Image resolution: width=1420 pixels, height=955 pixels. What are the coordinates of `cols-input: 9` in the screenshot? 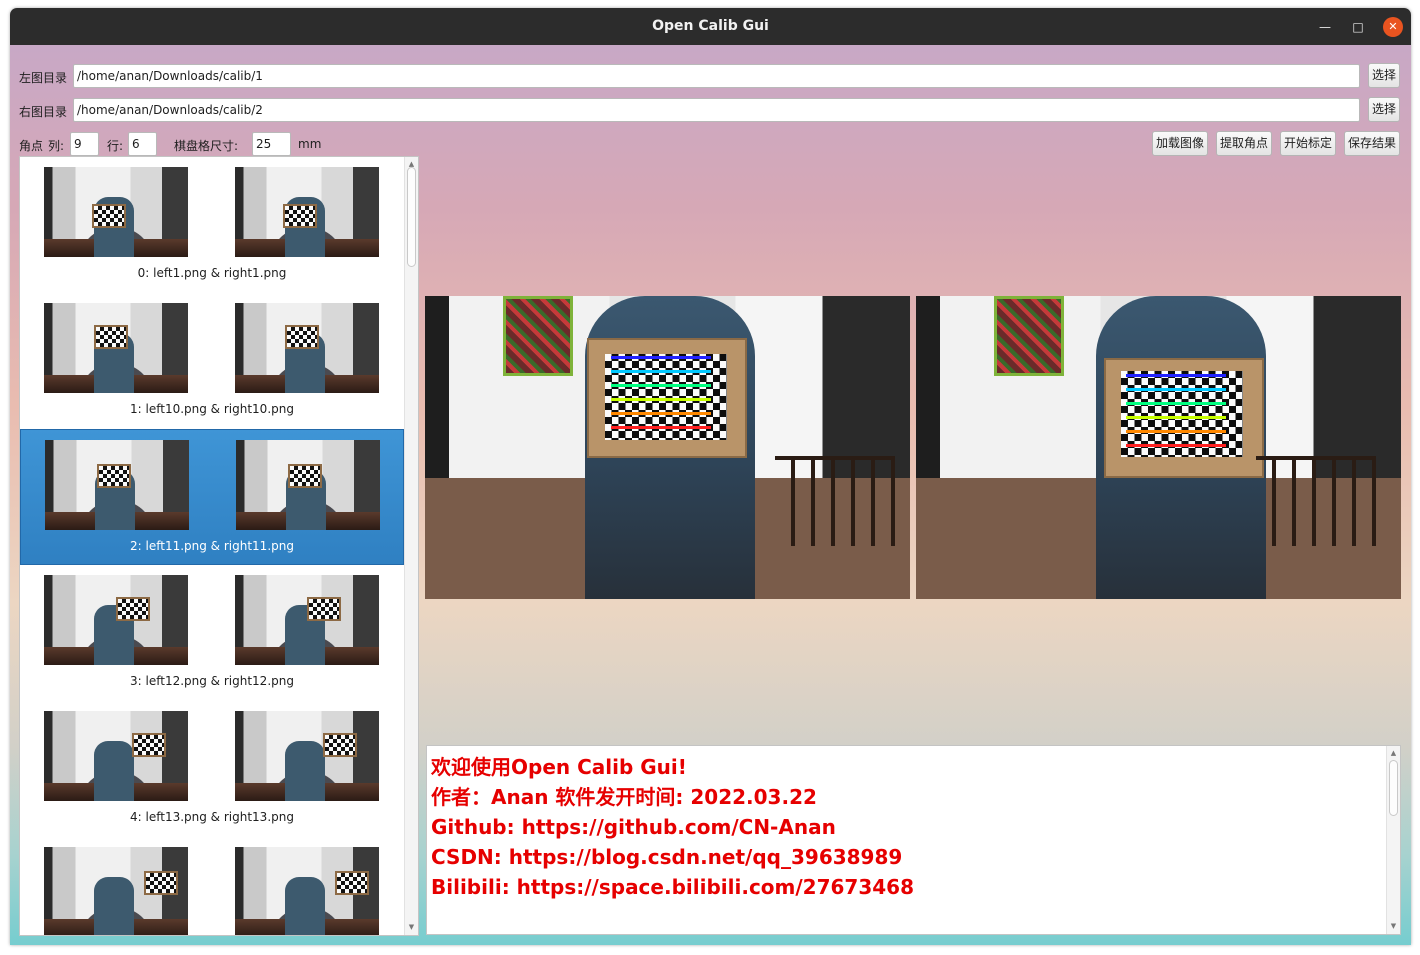 It's located at (84, 144).